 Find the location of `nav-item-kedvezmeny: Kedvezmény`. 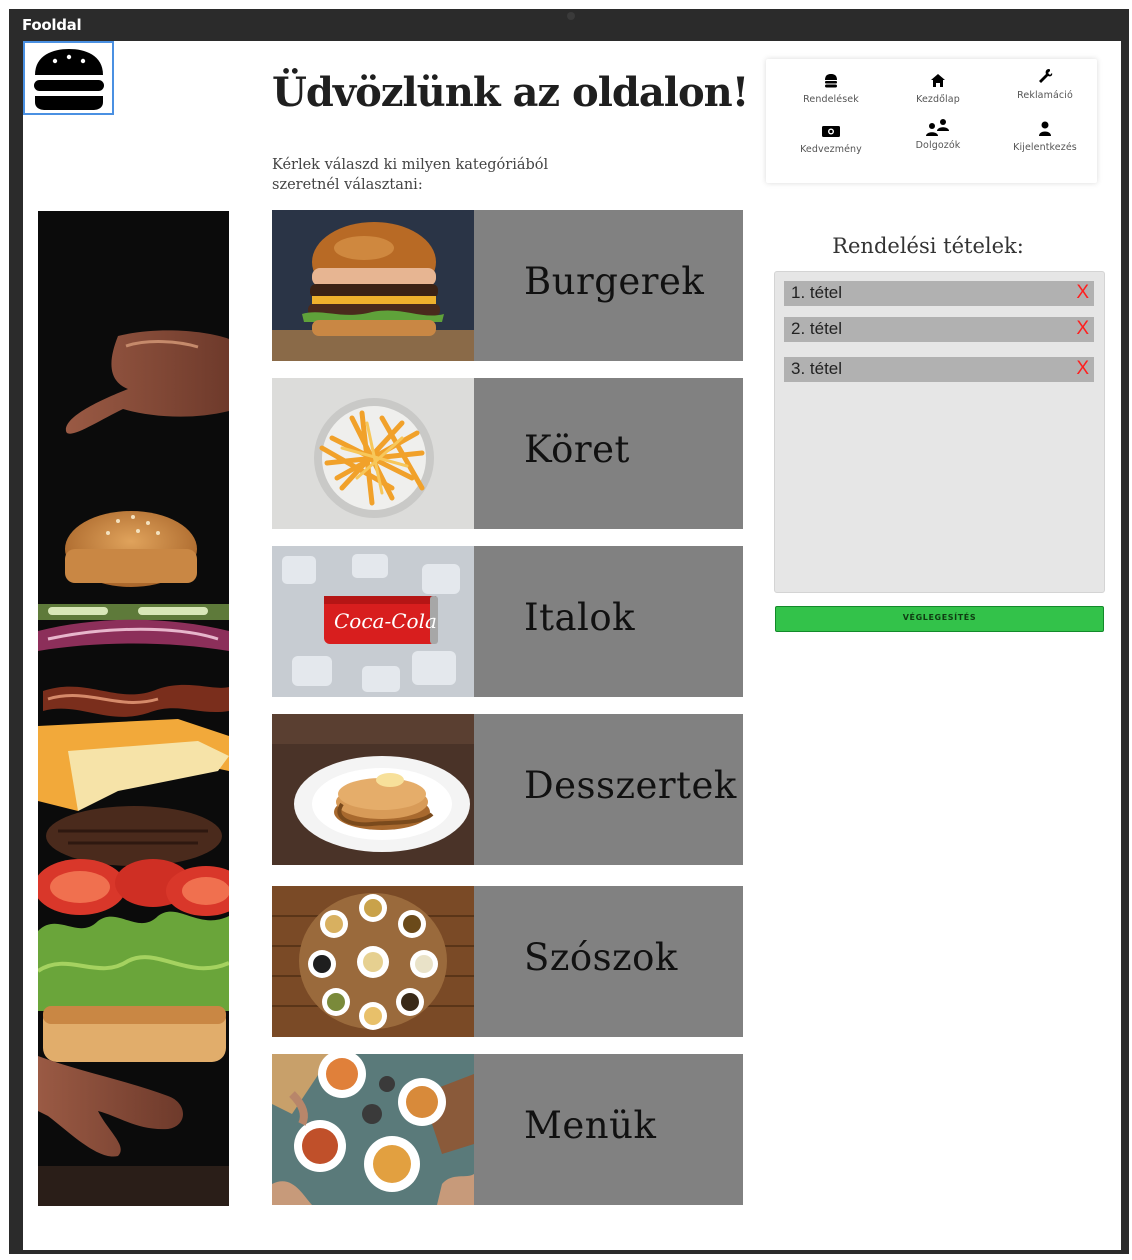

nav-item-kedvezmeny: Kedvezmény is located at coordinates (831, 143).